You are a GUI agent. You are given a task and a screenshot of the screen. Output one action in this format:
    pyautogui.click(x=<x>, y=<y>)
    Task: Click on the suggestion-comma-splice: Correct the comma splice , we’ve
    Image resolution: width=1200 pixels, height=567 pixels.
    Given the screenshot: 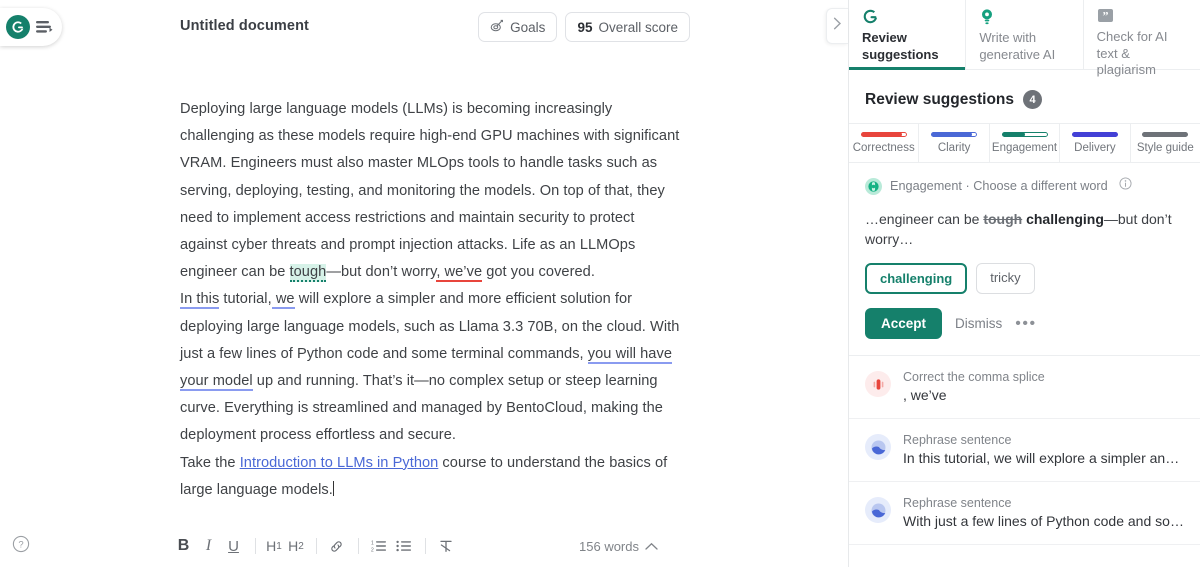 What is the action you would take?
    pyautogui.click(x=1024, y=387)
    